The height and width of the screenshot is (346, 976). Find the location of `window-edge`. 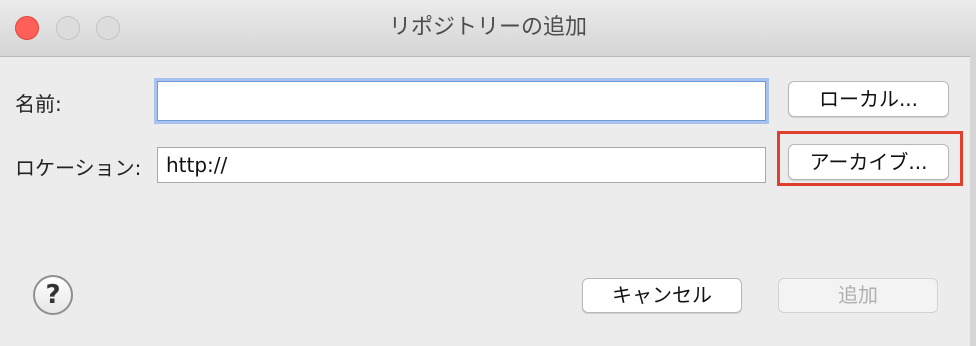

window-edge is located at coordinates (973, 201).